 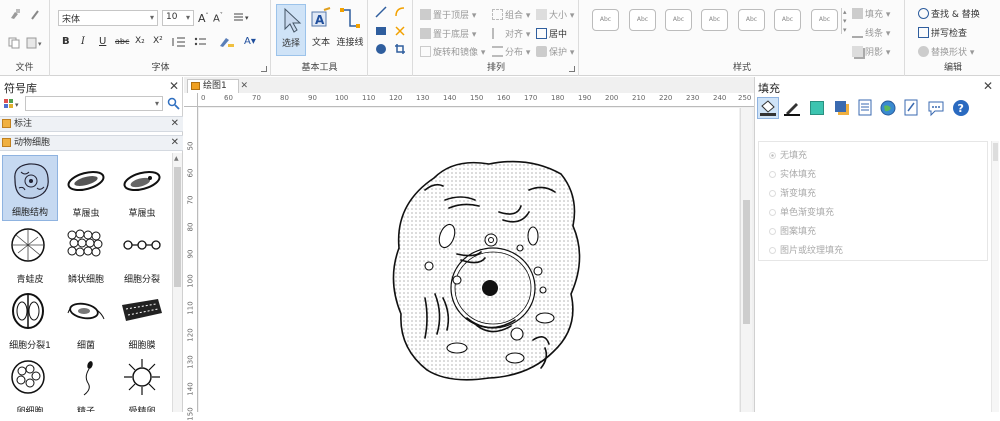 I want to click on canvas-scrollbar, so click(x=746, y=260).